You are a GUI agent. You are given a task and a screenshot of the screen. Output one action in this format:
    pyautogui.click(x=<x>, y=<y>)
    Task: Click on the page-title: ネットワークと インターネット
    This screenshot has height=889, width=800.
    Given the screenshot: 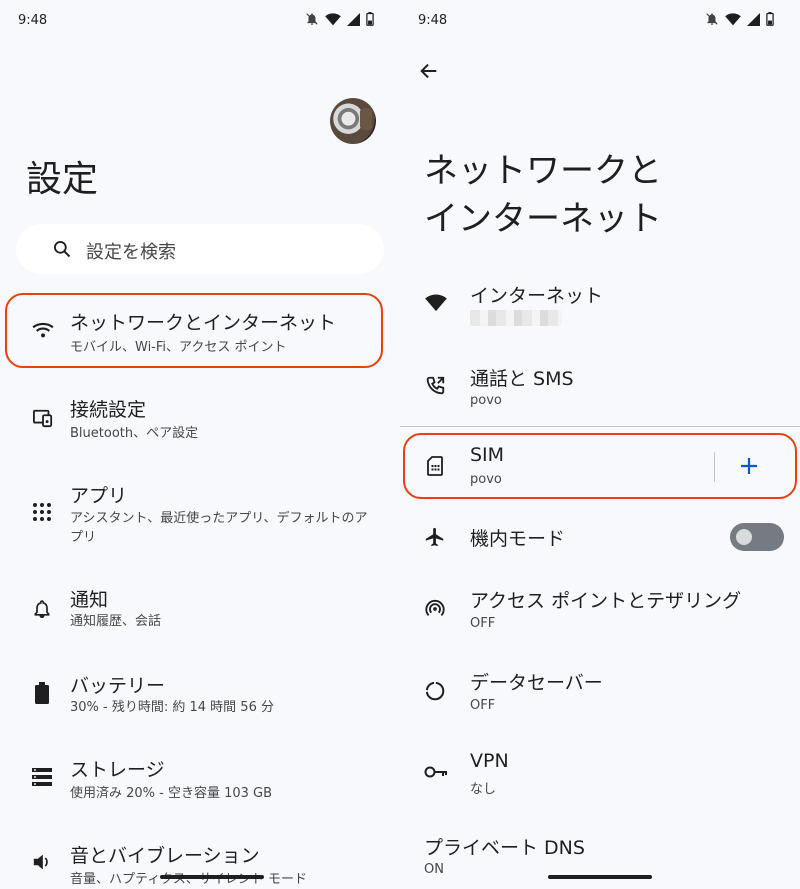 What is the action you would take?
    pyautogui.click(x=543, y=195)
    